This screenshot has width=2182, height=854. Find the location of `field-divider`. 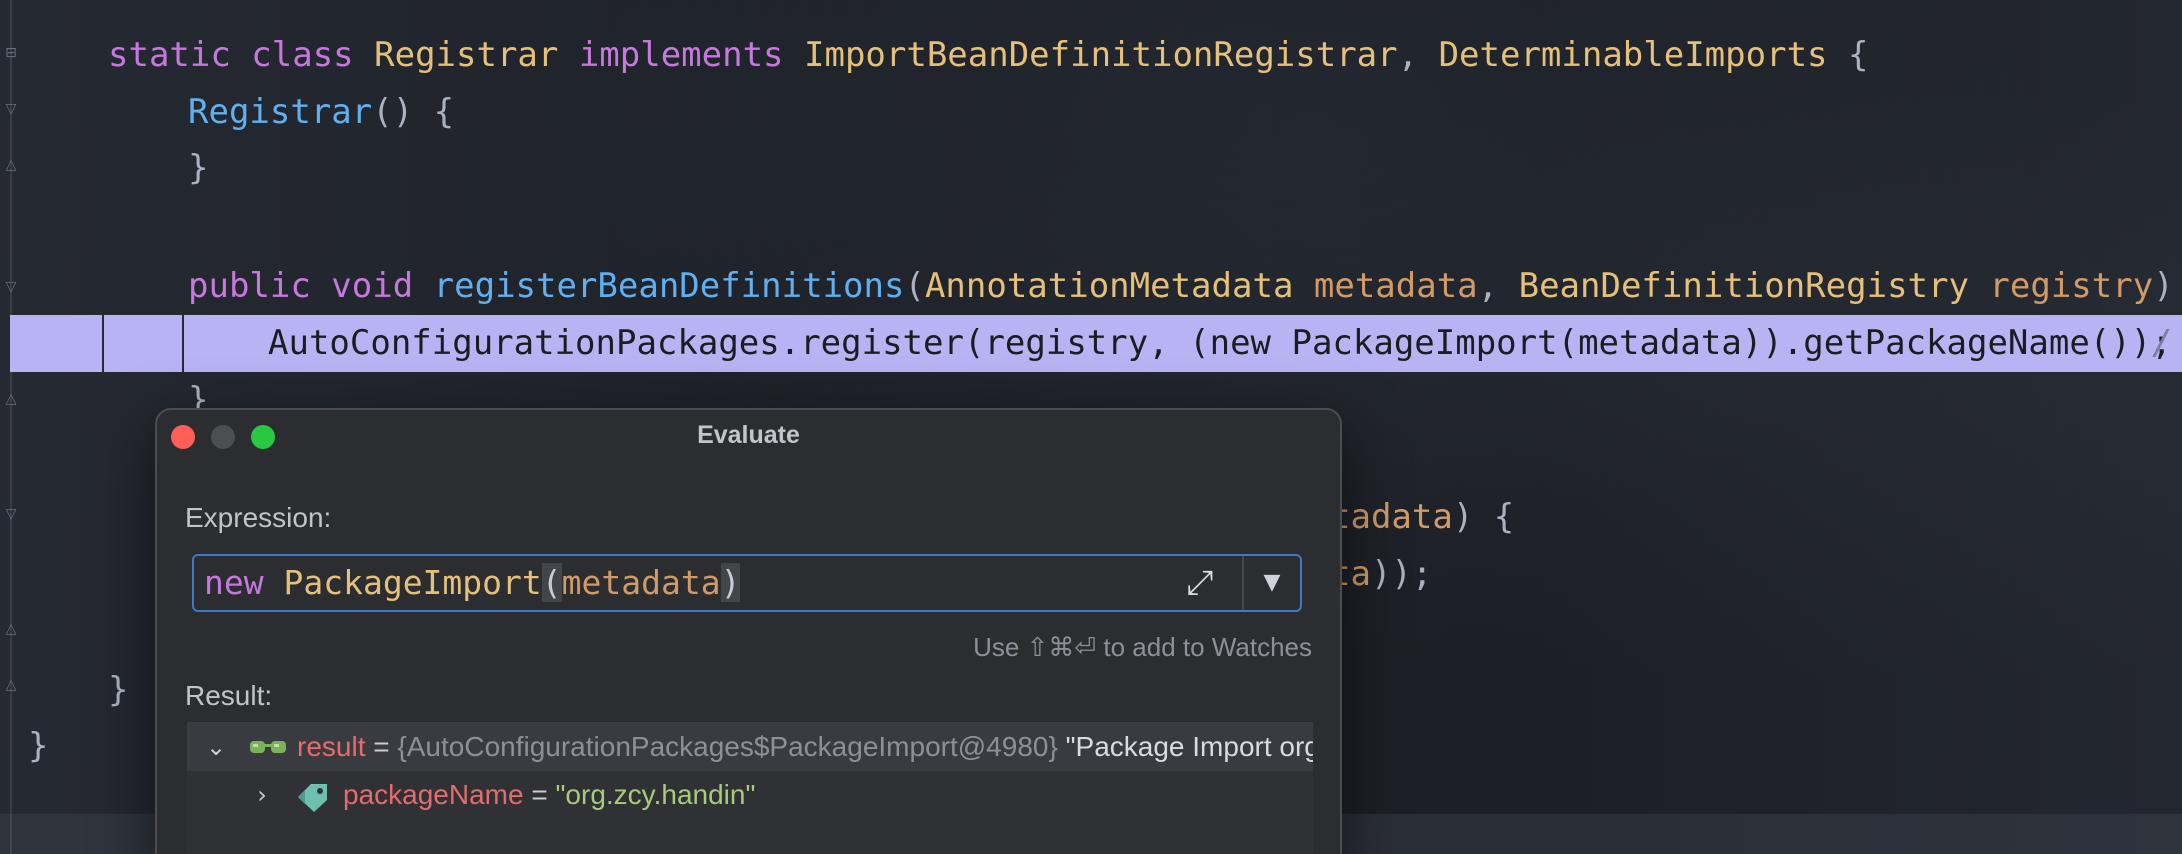

field-divider is located at coordinates (1243, 583).